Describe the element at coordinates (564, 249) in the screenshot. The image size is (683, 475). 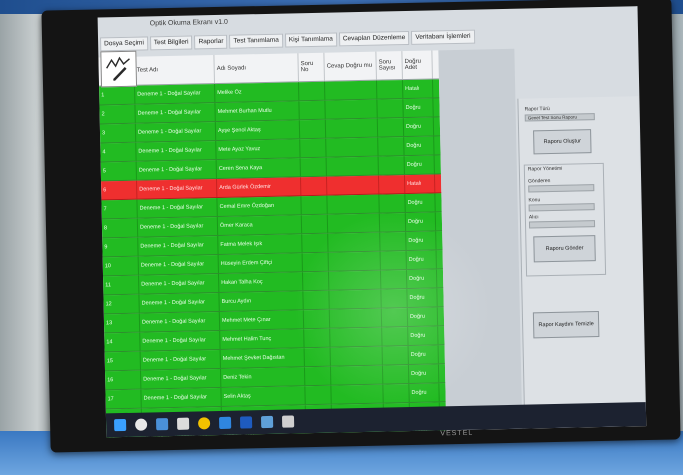
I see `send-report-button: Raporu Gönder` at that location.